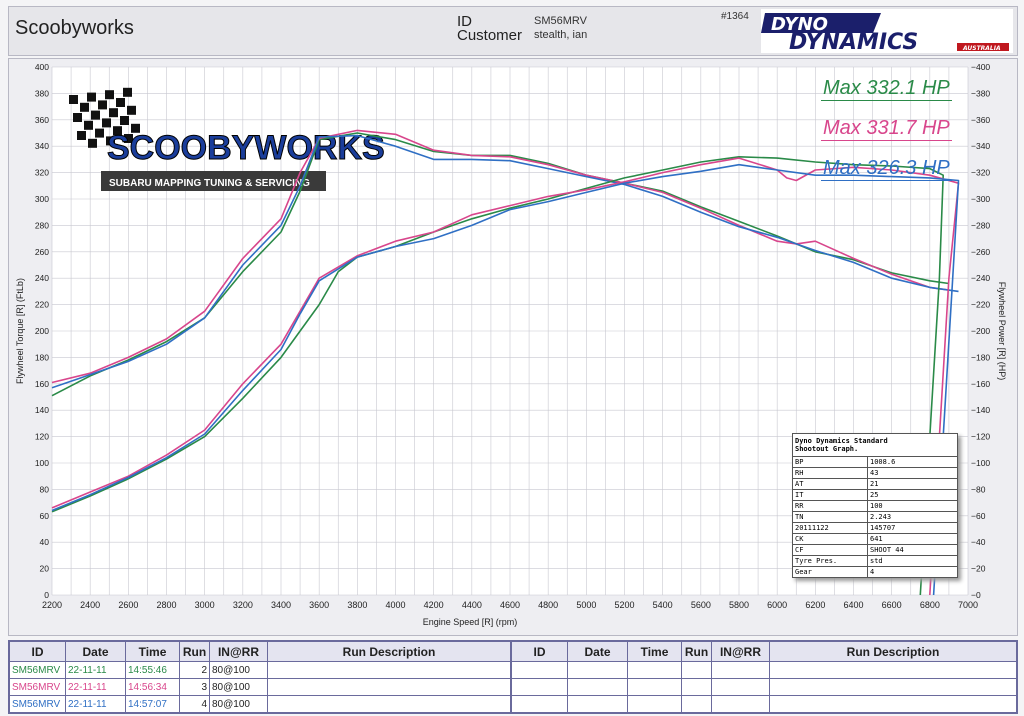 The width and height of the screenshot is (1024, 716). What do you see at coordinates (243, 605) in the screenshot?
I see `x-tick-label: 3200` at bounding box center [243, 605].